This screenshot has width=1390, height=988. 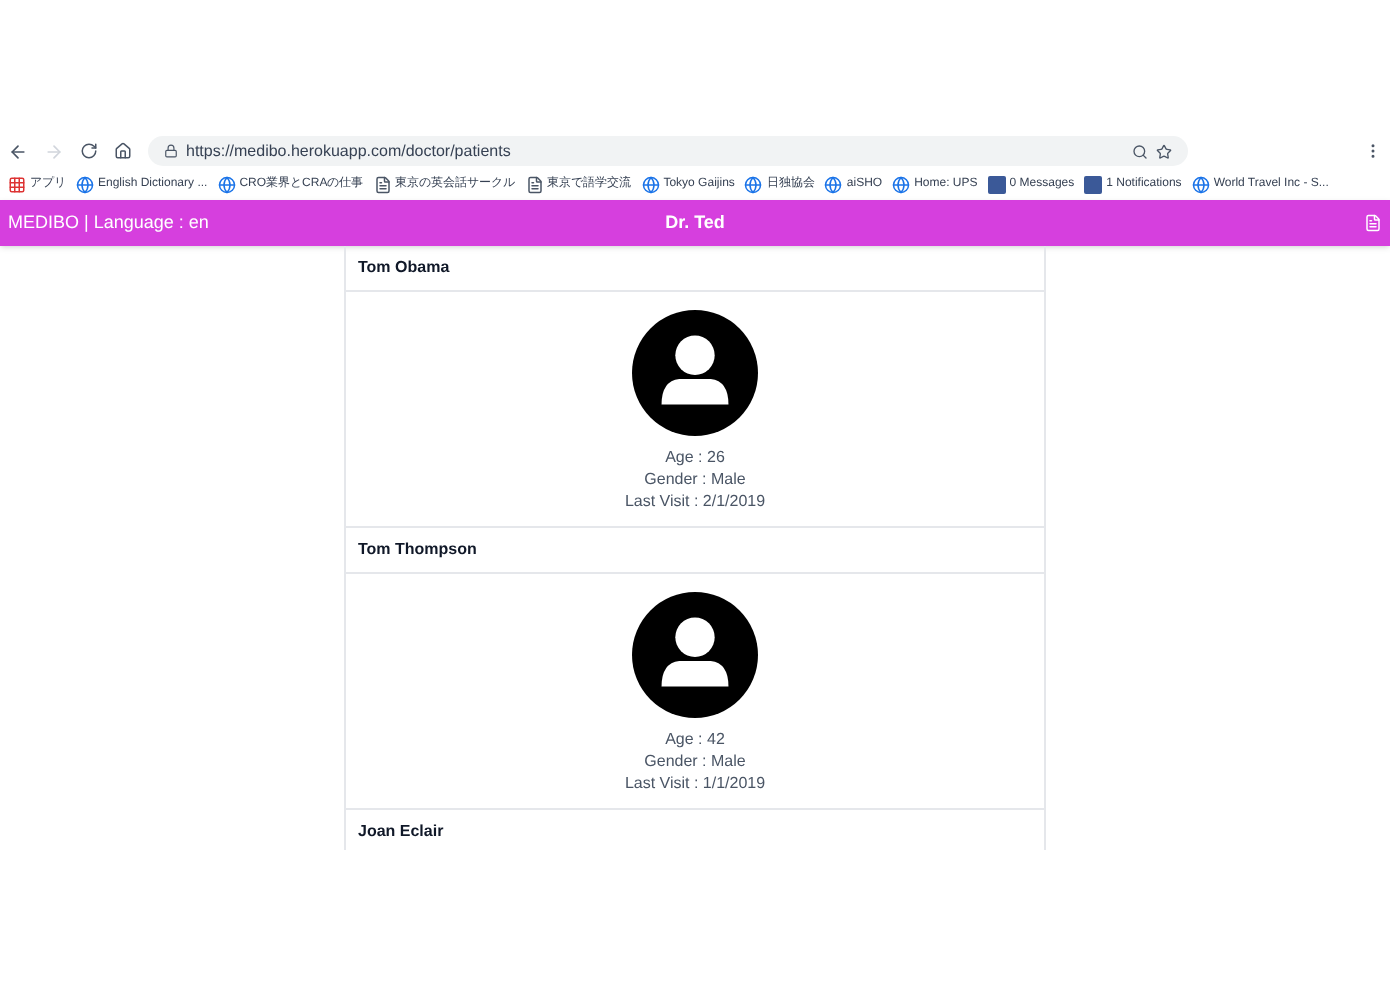 What do you see at coordinates (109, 222) in the screenshot?
I see `brand-text: MEDIBO | Language : en` at bounding box center [109, 222].